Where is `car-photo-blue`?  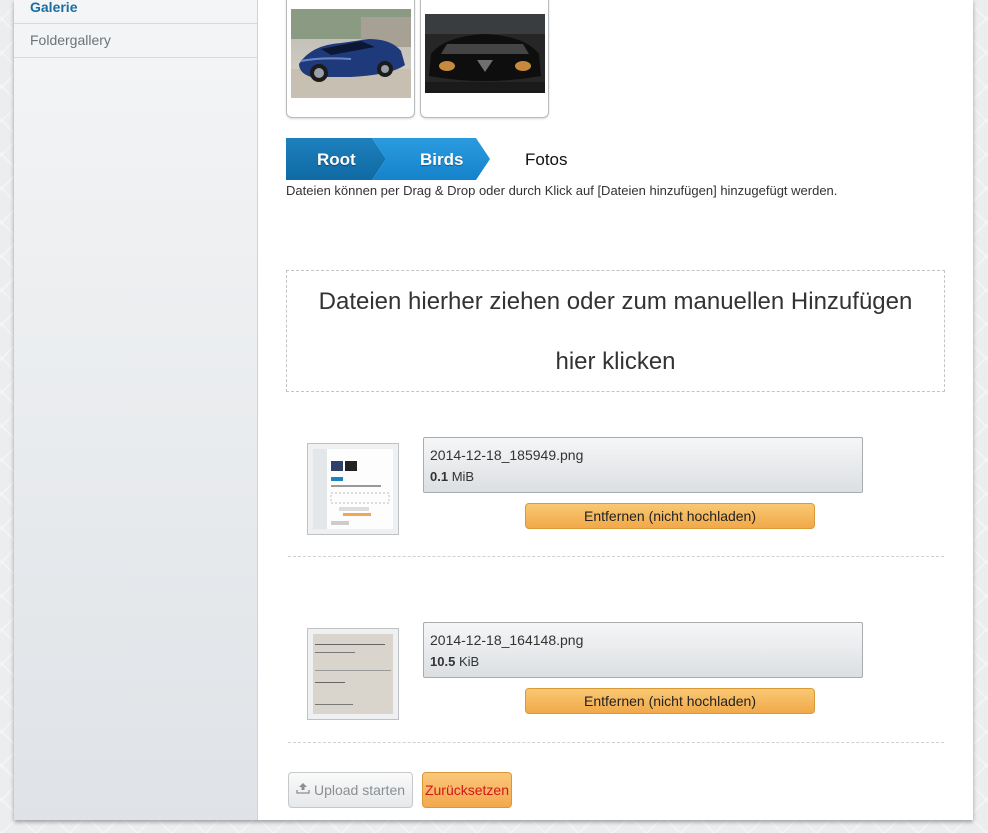
car-photo-blue is located at coordinates (351, 53).